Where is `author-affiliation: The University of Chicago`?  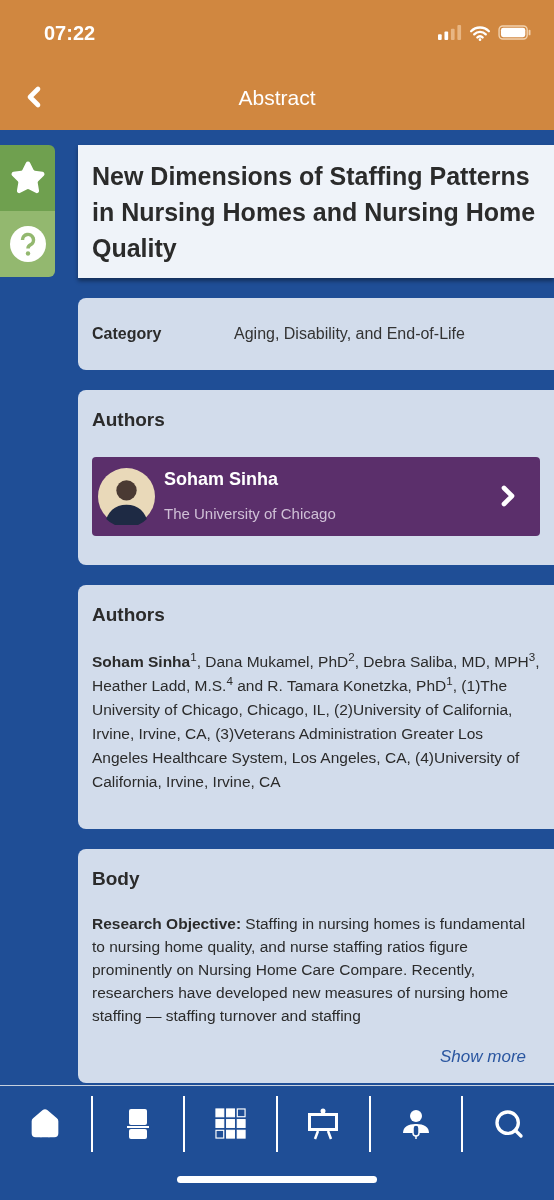 author-affiliation: The University of Chicago is located at coordinates (250, 514).